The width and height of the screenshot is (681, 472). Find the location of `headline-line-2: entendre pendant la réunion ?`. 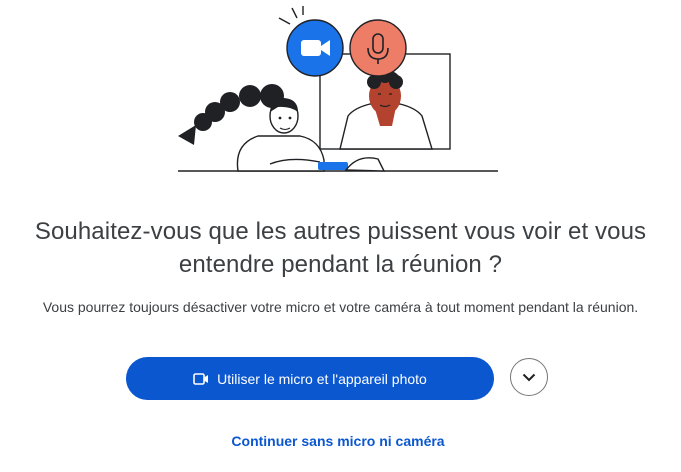

headline-line-2: entendre pendant la réunion ? is located at coordinates (340, 264).